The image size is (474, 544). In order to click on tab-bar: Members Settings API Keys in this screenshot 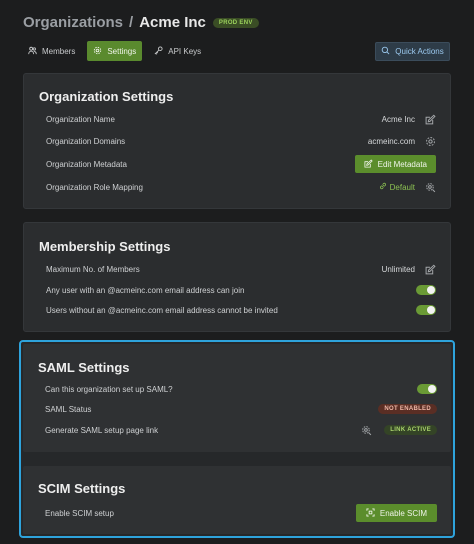, I will do `click(114, 51)`.